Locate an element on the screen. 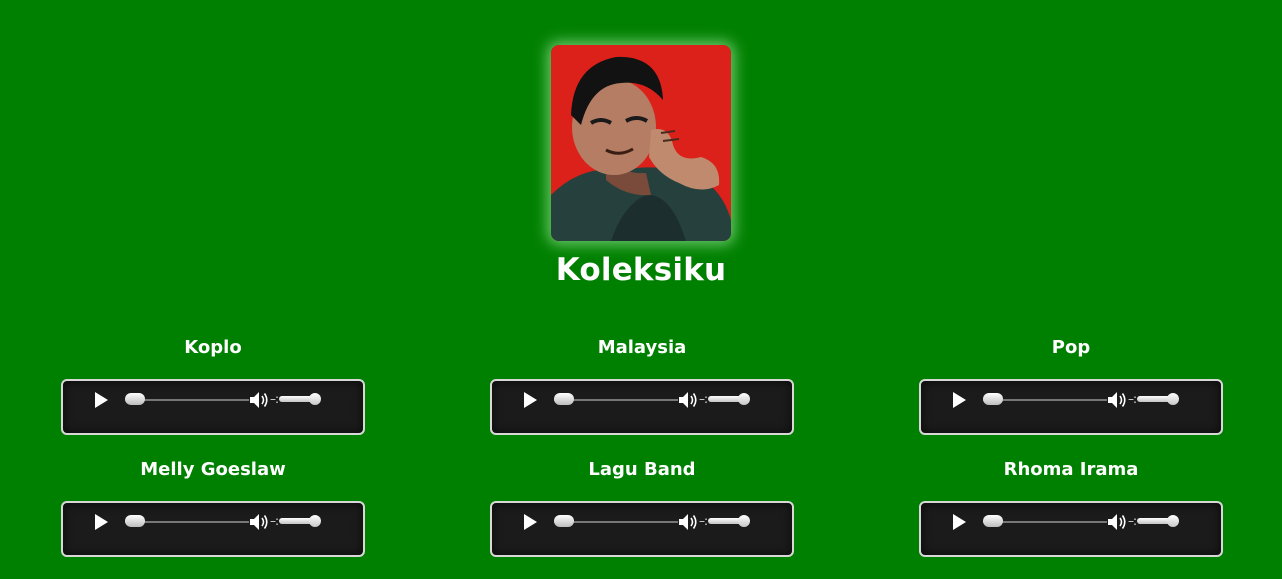  track-malaysia: Malaysia –: is located at coordinates (642, 385).